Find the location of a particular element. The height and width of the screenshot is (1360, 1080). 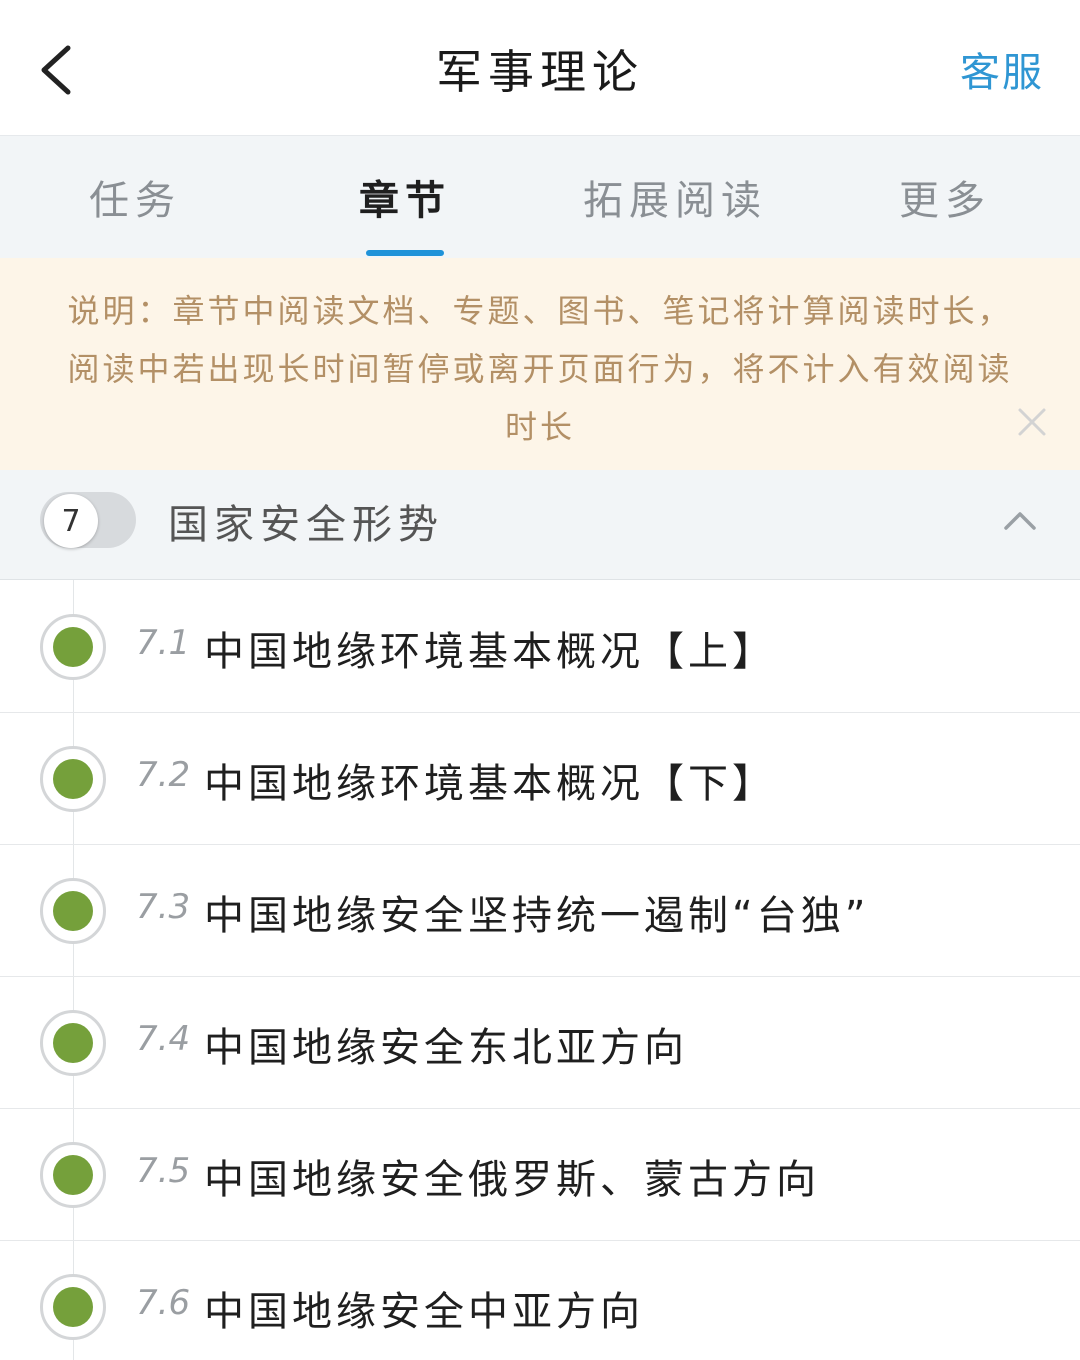

chapter-toggle: 7 is located at coordinates (88, 520).